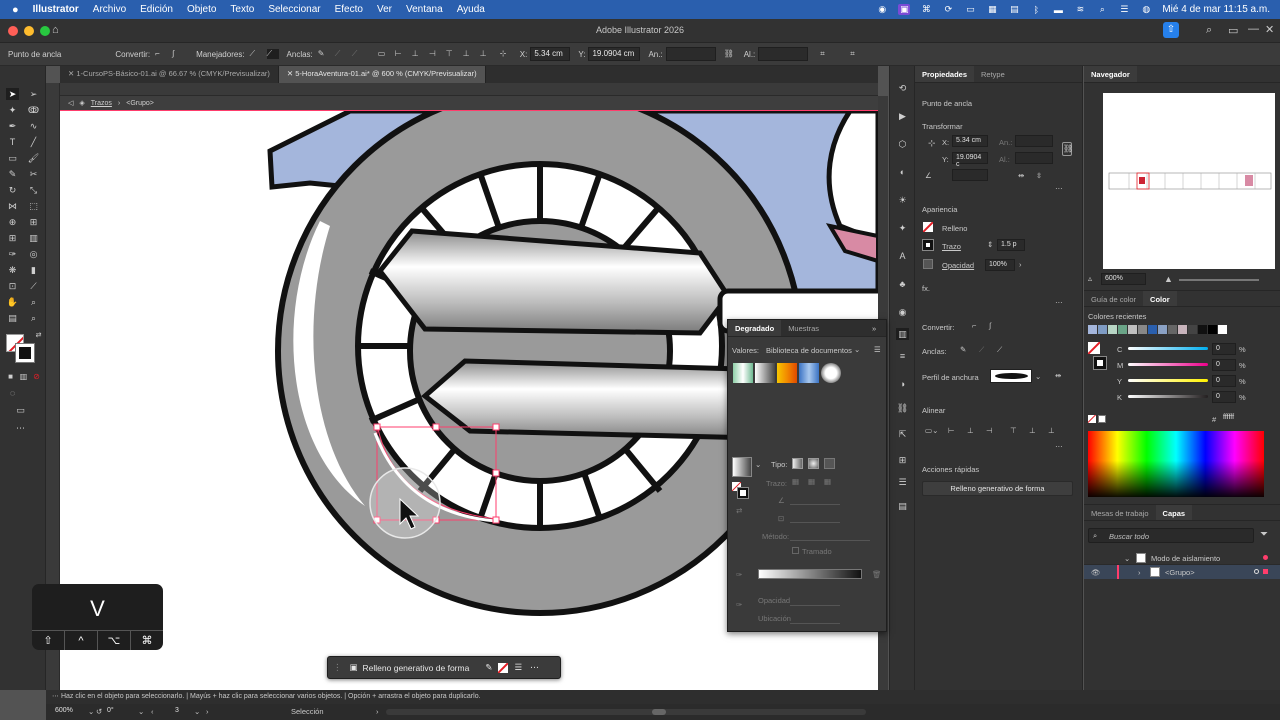 The width and height of the screenshot is (1280, 720). Describe the element at coordinates (1094, 348) in the screenshot. I see `color-fill-none-swatch` at that location.